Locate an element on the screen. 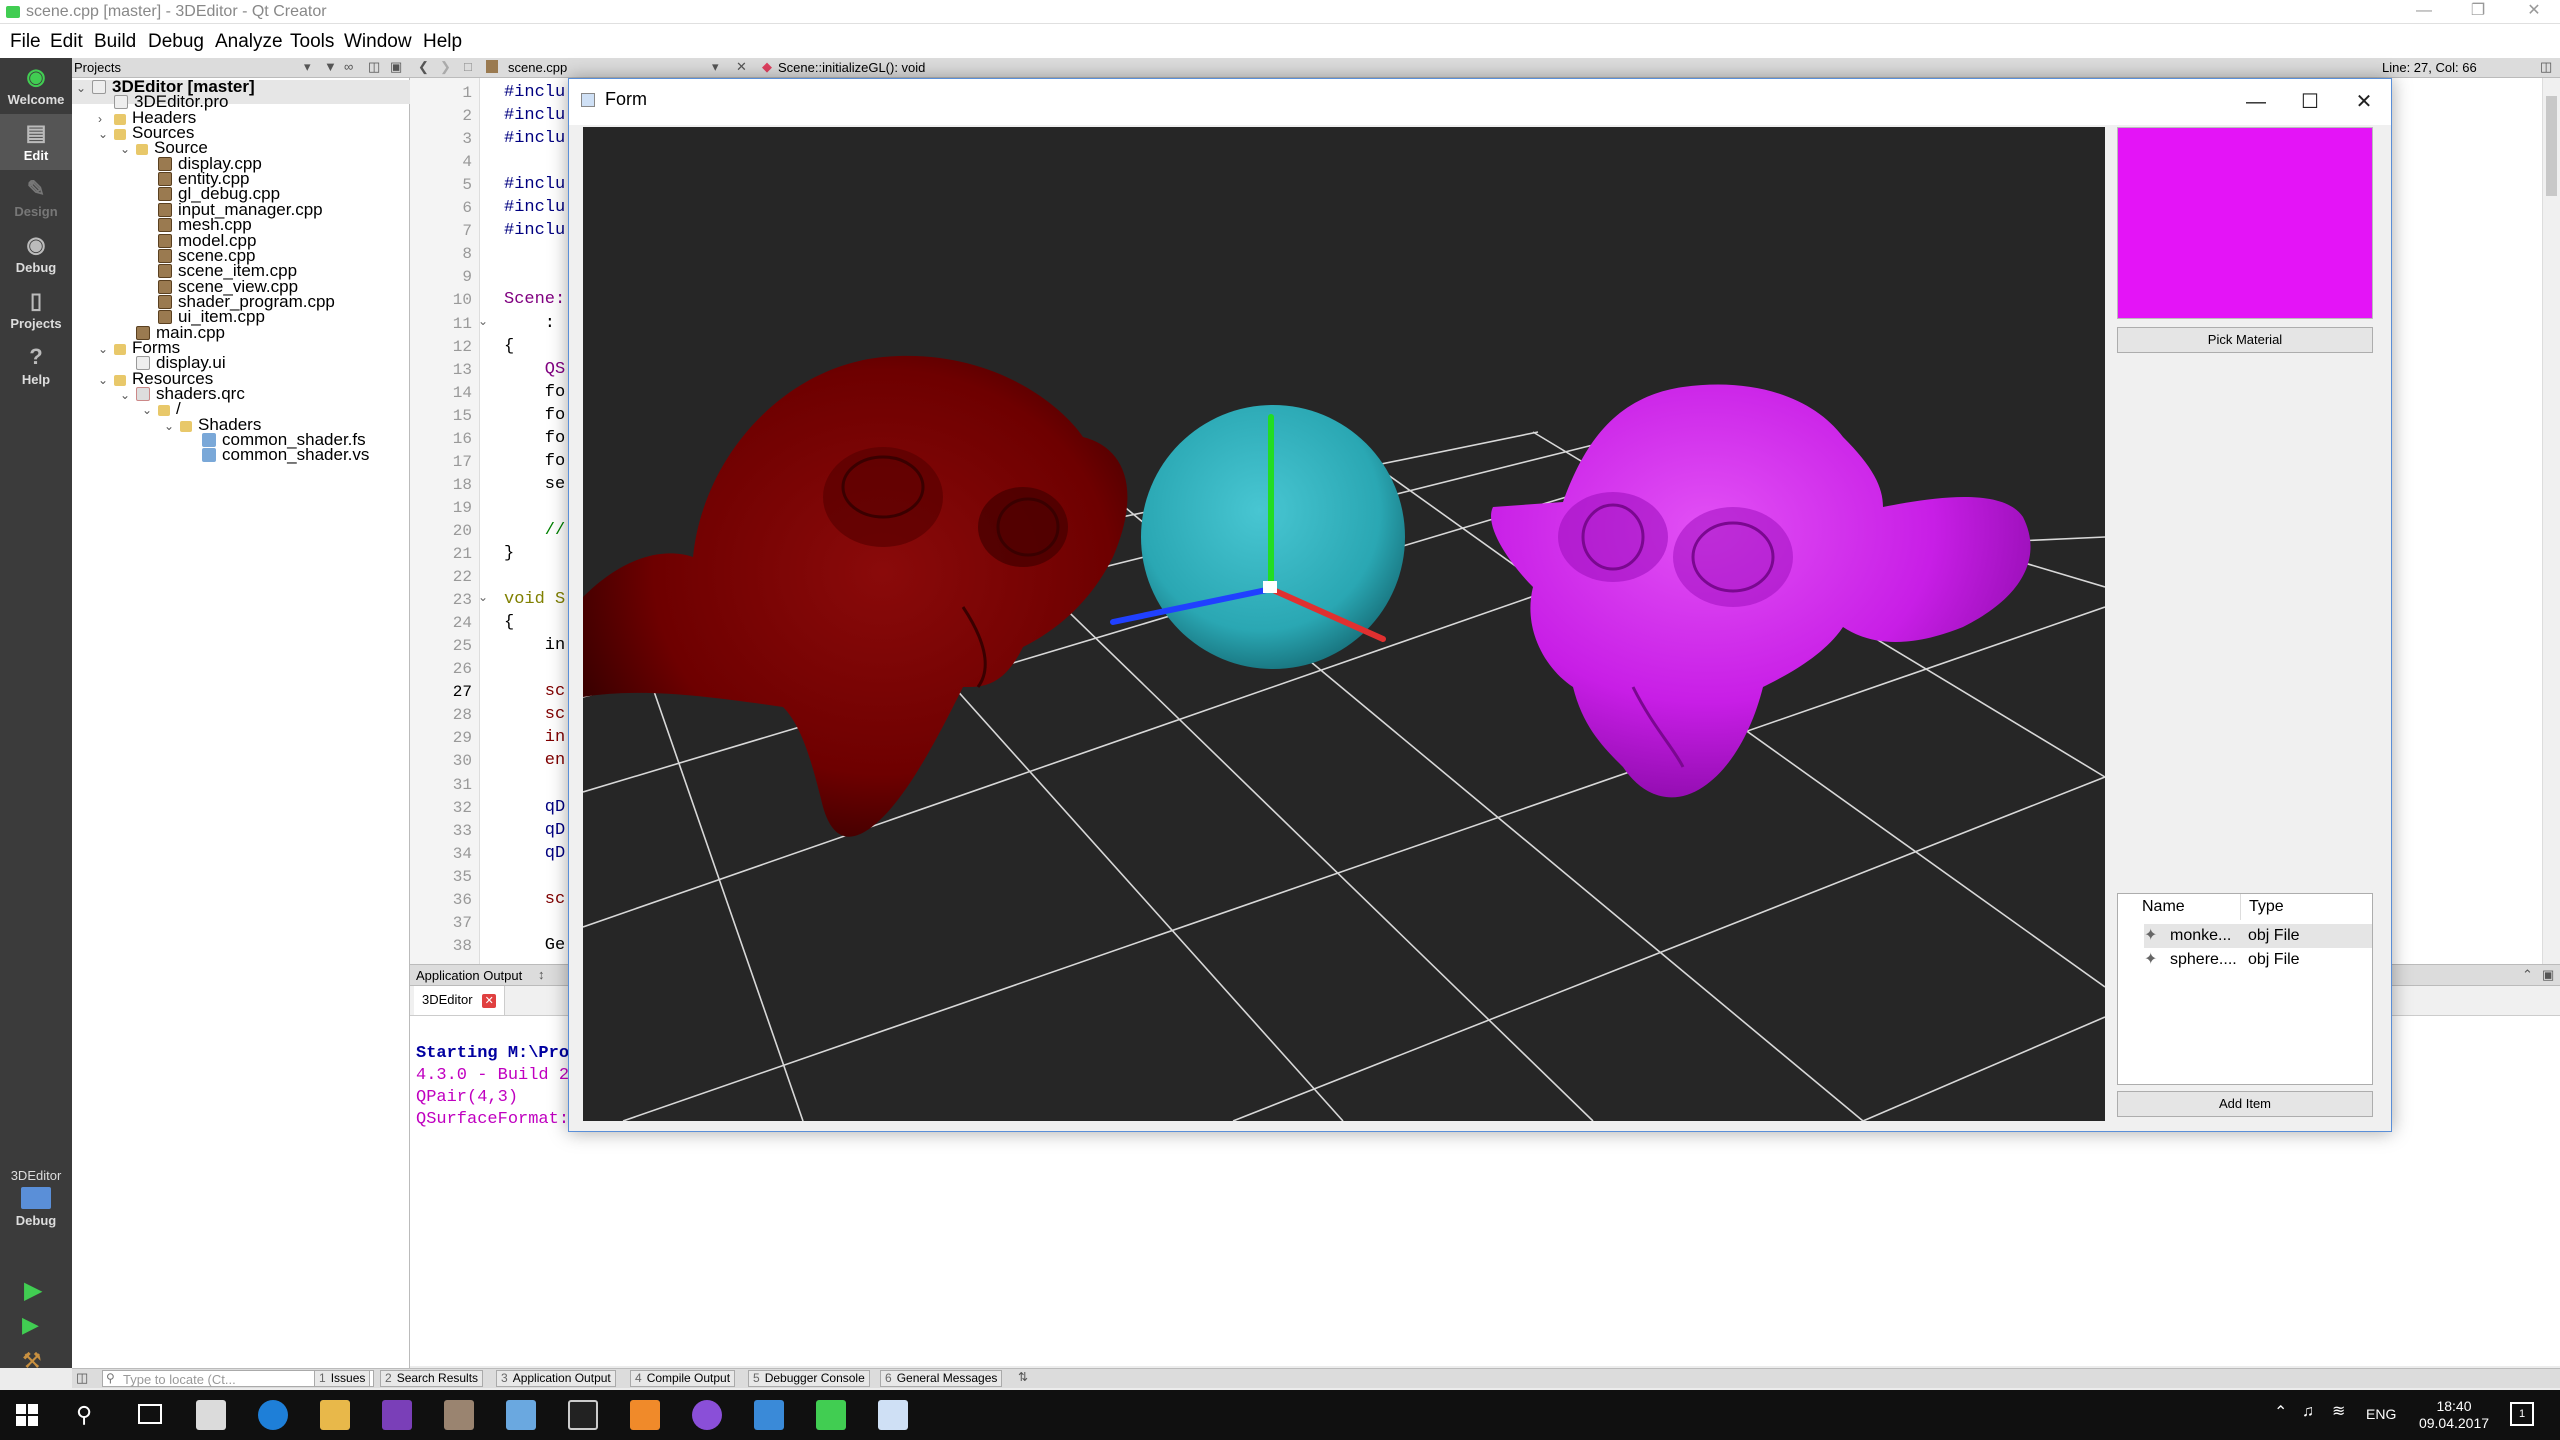  link-icon: ∞ is located at coordinates (348, 66).